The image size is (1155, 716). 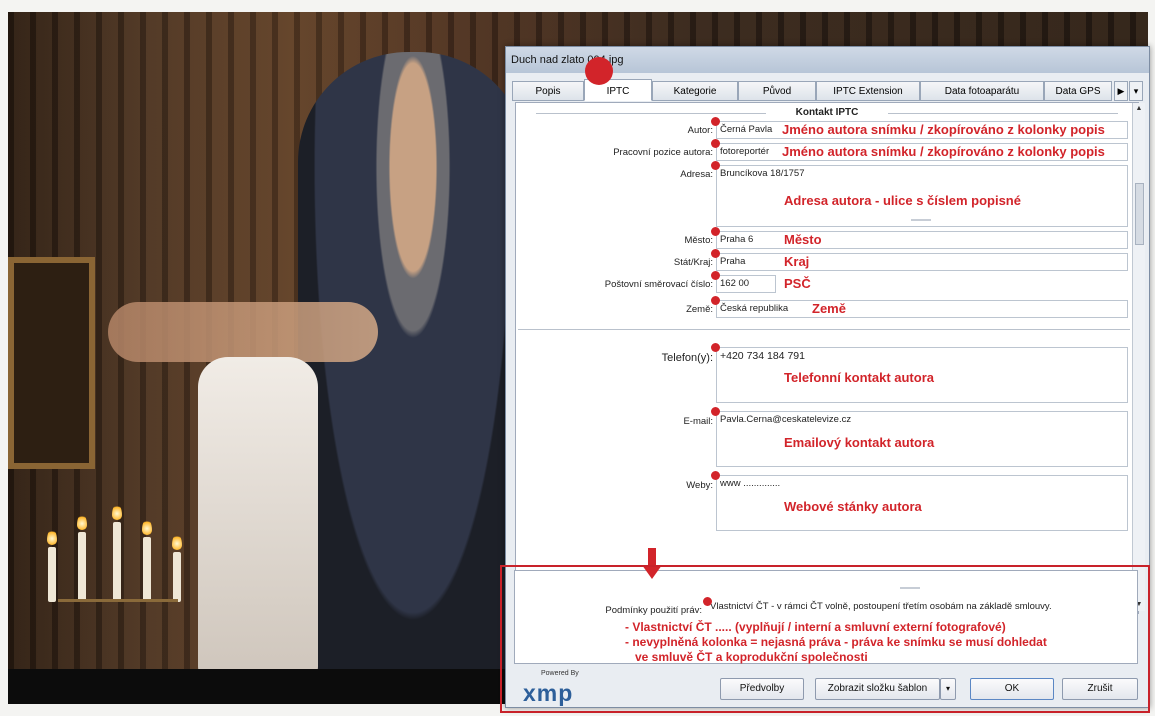 I want to click on zeme-annotation: Země, so click(x=829, y=308).